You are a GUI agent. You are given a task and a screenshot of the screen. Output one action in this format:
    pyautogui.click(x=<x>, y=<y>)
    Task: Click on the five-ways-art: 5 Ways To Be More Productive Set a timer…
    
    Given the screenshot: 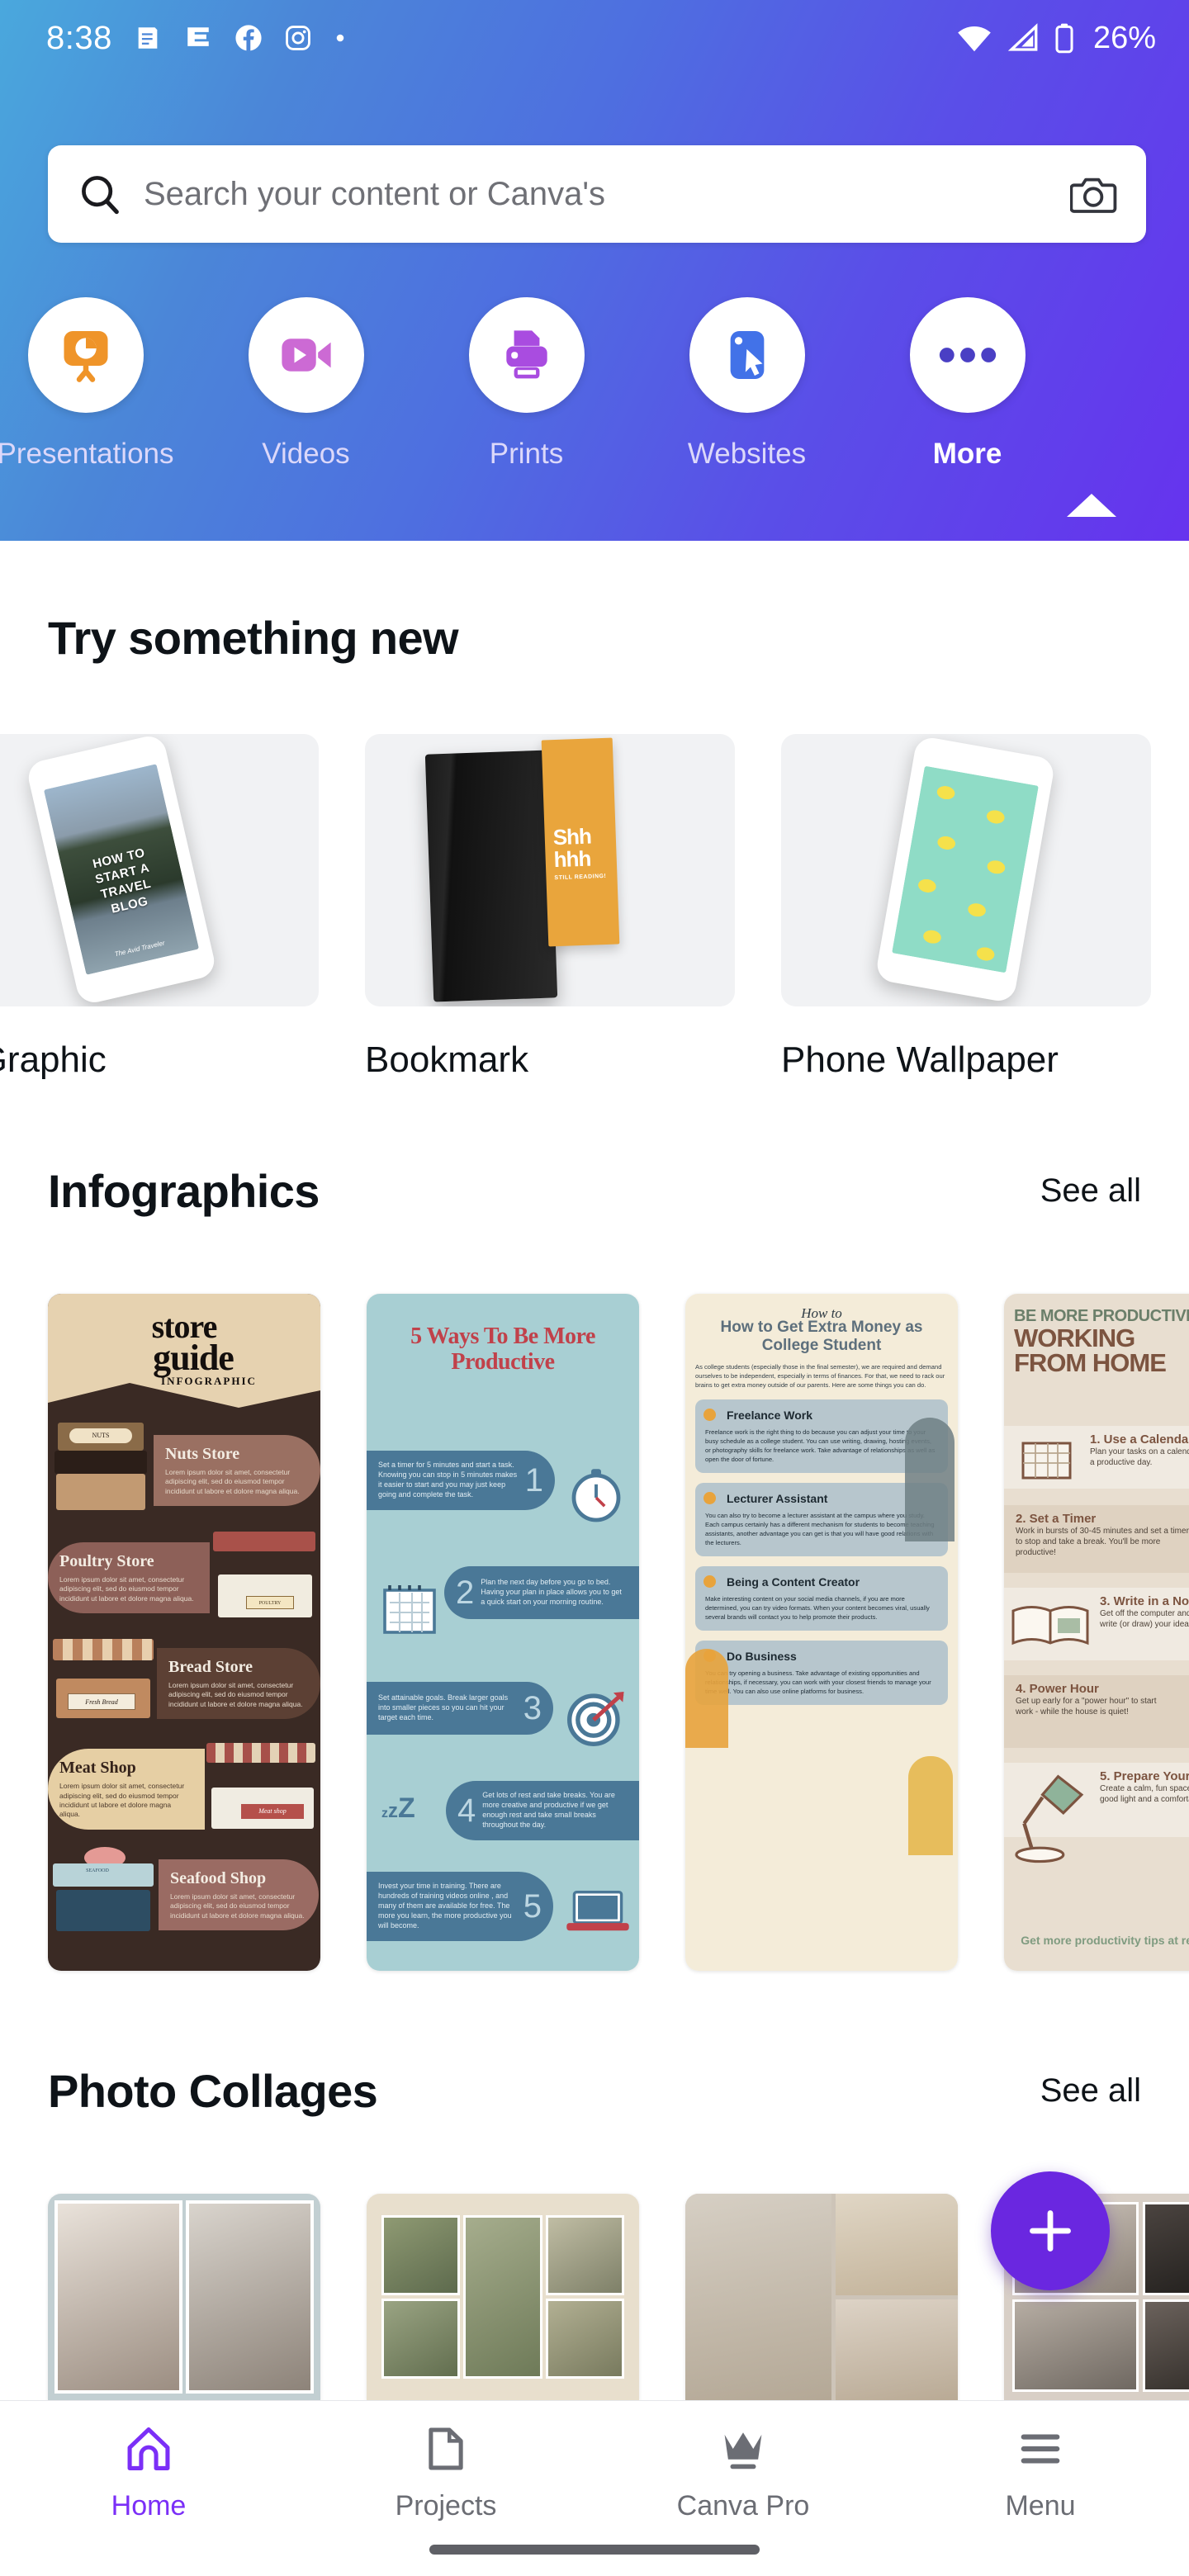 What is the action you would take?
    pyautogui.click(x=503, y=1632)
    